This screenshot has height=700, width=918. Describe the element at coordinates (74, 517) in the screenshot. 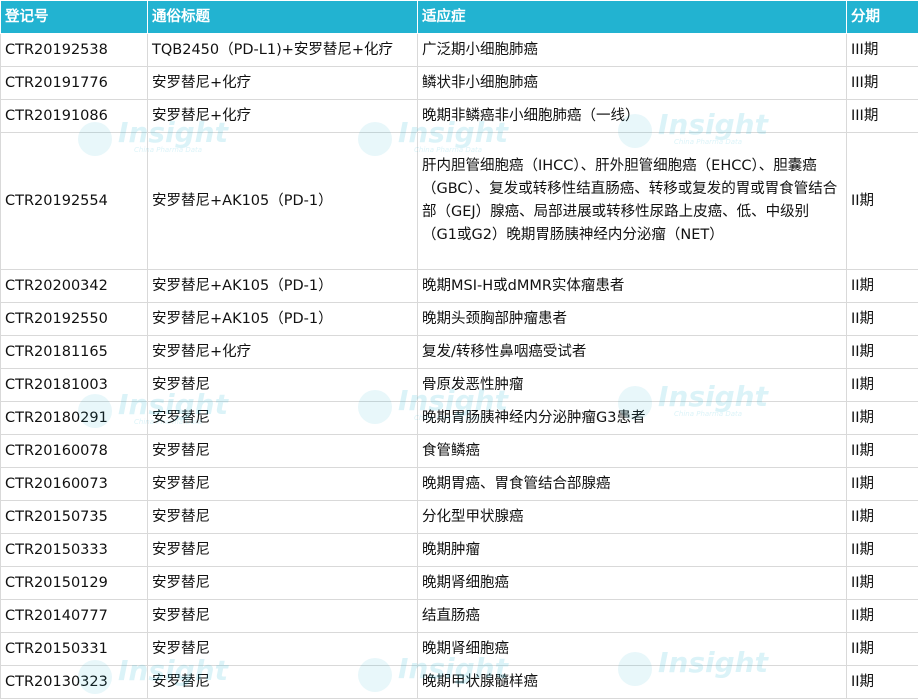

I see `cell-reg-no: CTR20150735` at that location.